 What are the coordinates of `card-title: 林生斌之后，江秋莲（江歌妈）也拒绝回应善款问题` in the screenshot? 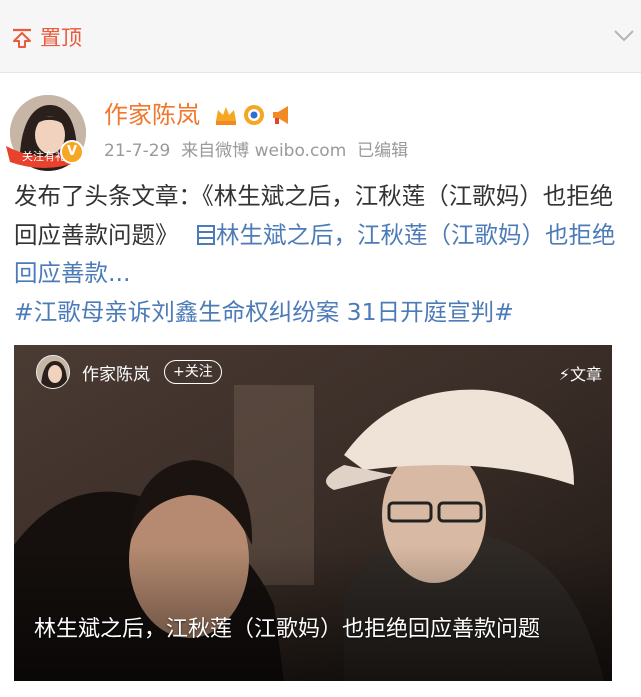 It's located at (319, 630).